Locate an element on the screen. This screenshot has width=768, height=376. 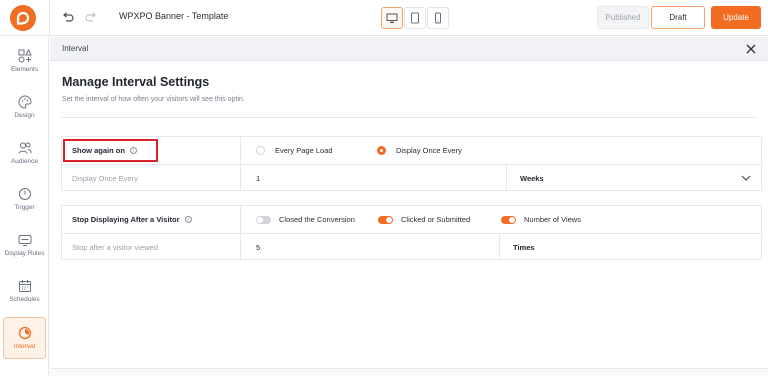
stop-displaying-label-cell: Stop Displaying After a Visitor i is located at coordinates (151, 219).